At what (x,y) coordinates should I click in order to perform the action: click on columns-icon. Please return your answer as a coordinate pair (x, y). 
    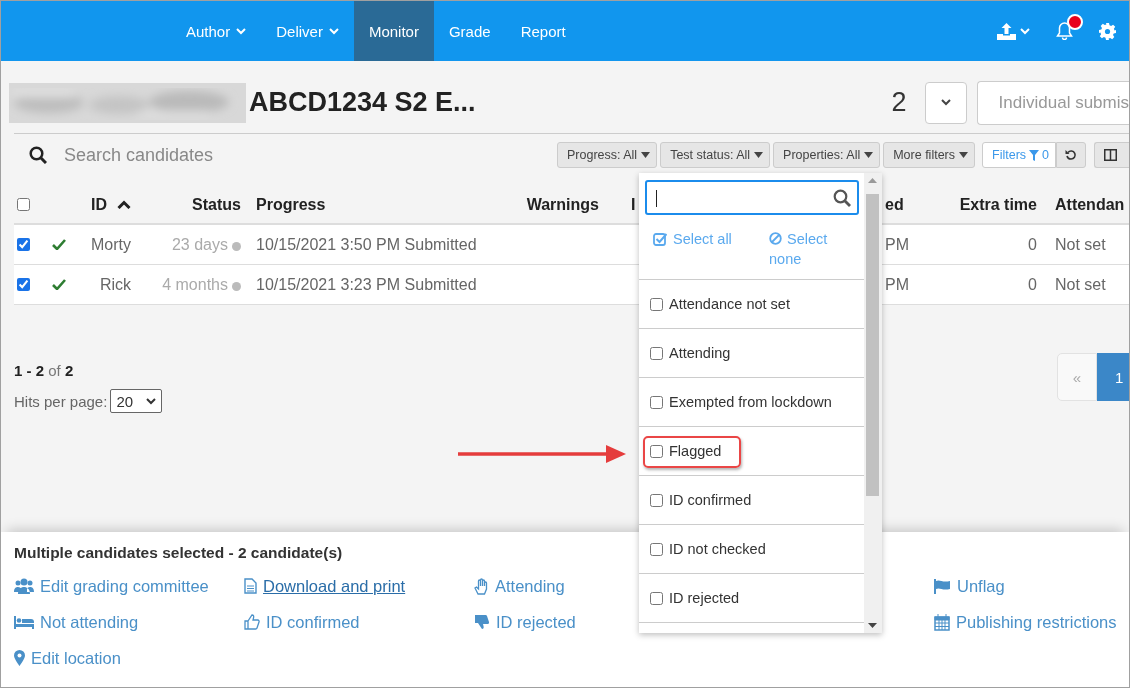
    Looking at the image, I should click on (1110, 155).